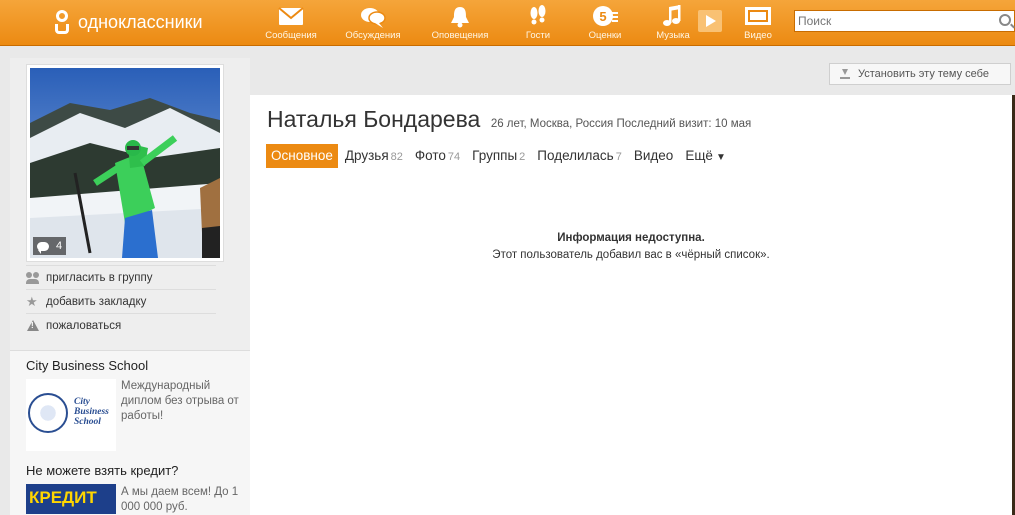 This screenshot has height=515, width=1015. What do you see at coordinates (59, 246) in the screenshot?
I see `photo-comments-count: 4` at bounding box center [59, 246].